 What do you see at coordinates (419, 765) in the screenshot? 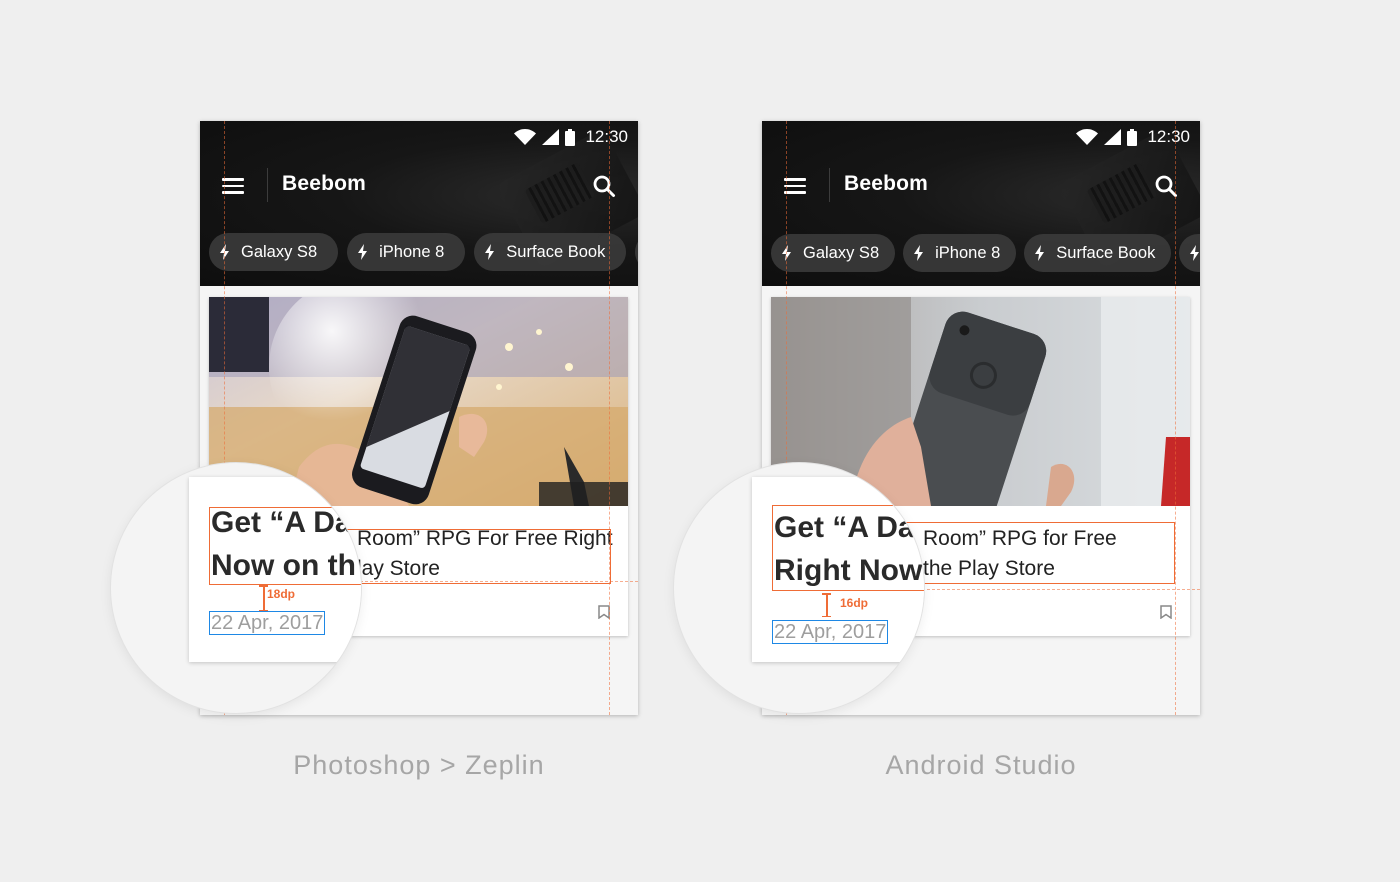
I see `caption-photoshop-zeplin: Photoshop > Zeplin` at bounding box center [419, 765].